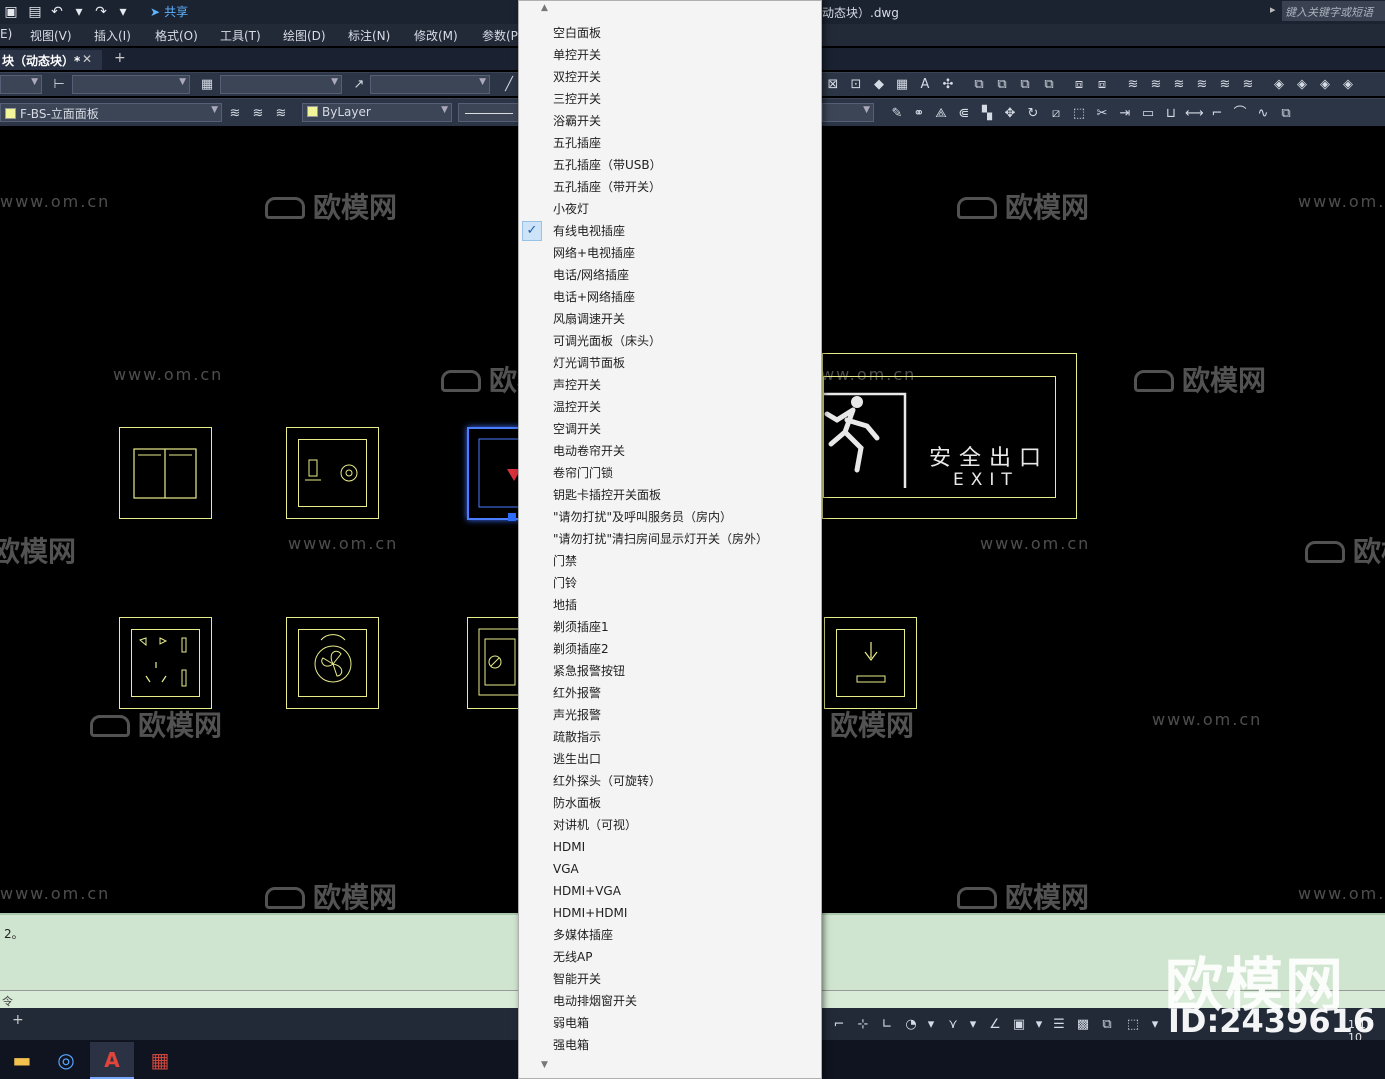 Image resolution: width=1385 pixels, height=1079 pixels. What do you see at coordinates (111, 112) in the screenshot?
I see `layer-select: F-BS-立面面板 ▼` at bounding box center [111, 112].